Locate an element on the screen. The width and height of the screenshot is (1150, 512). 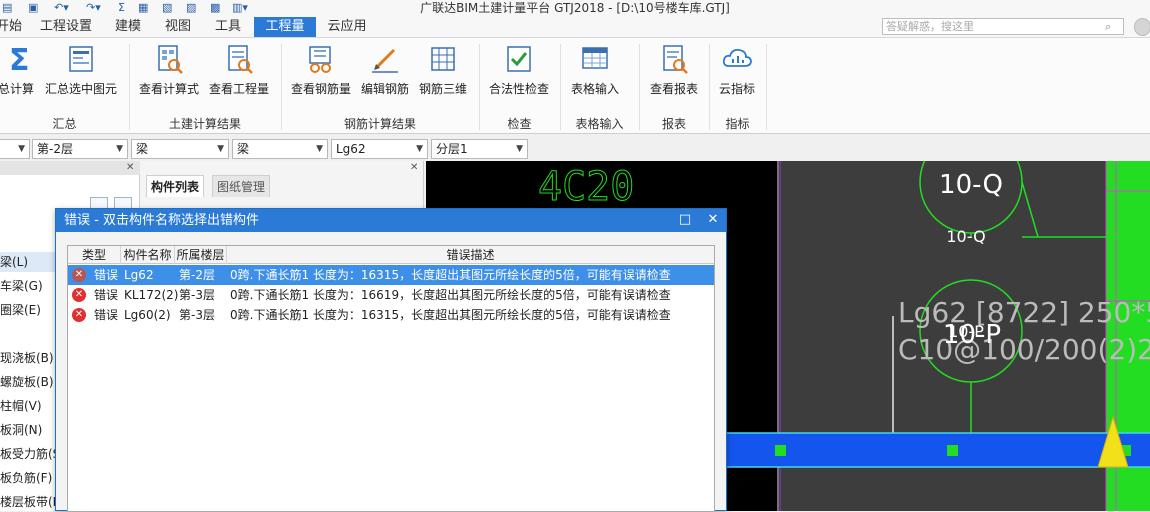
tree-item-column-cap: 柱帽(V) is located at coordinates (21, 406).